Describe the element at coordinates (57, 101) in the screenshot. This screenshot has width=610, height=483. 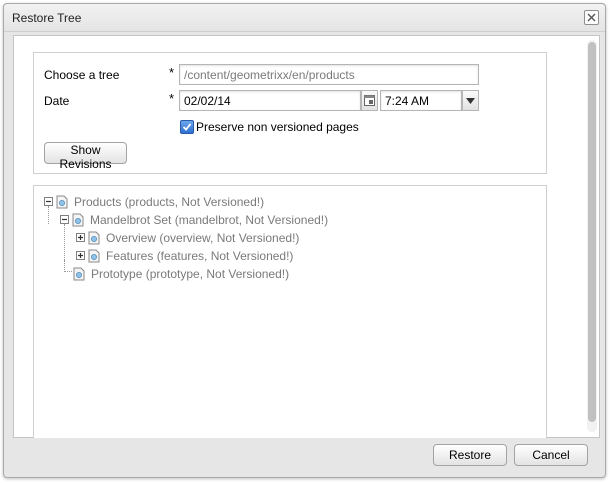
I see `date-label: Date` at that location.